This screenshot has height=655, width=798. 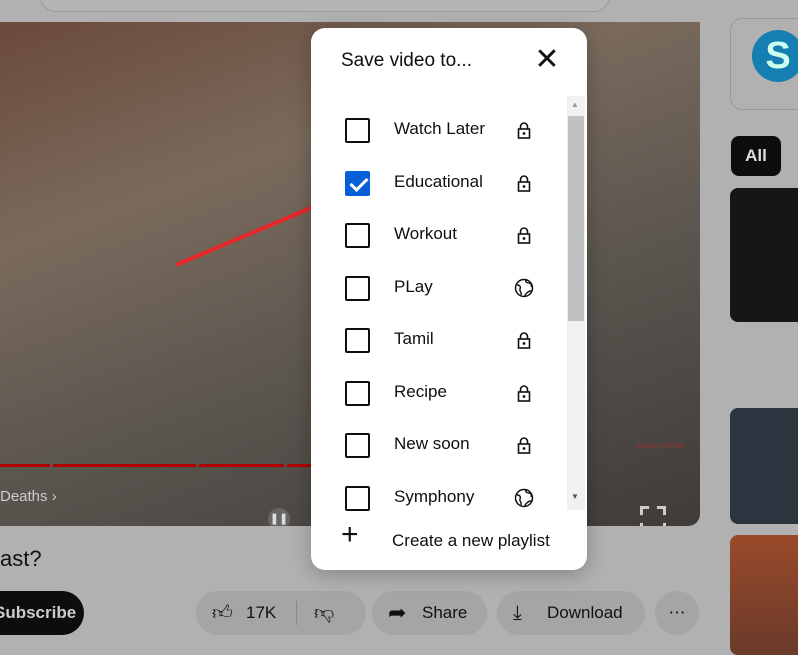 What do you see at coordinates (350, 535) in the screenshot?
I see `plus-icon: +` at bounding box center [350, 535].